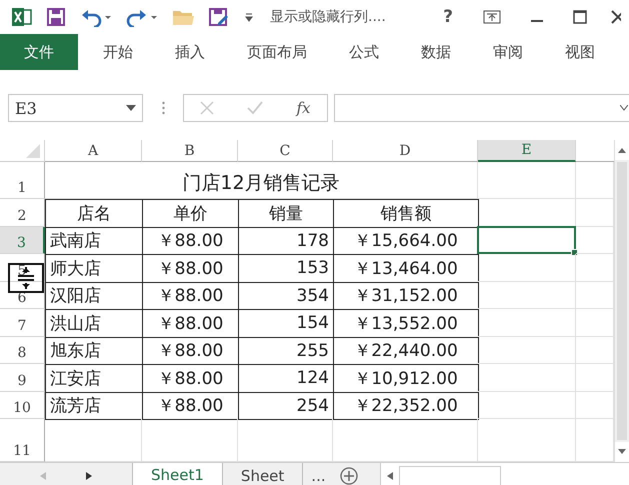 This screenshot has height=485, width=629. I want to click on column-heading: 店名, so click(94, 213).